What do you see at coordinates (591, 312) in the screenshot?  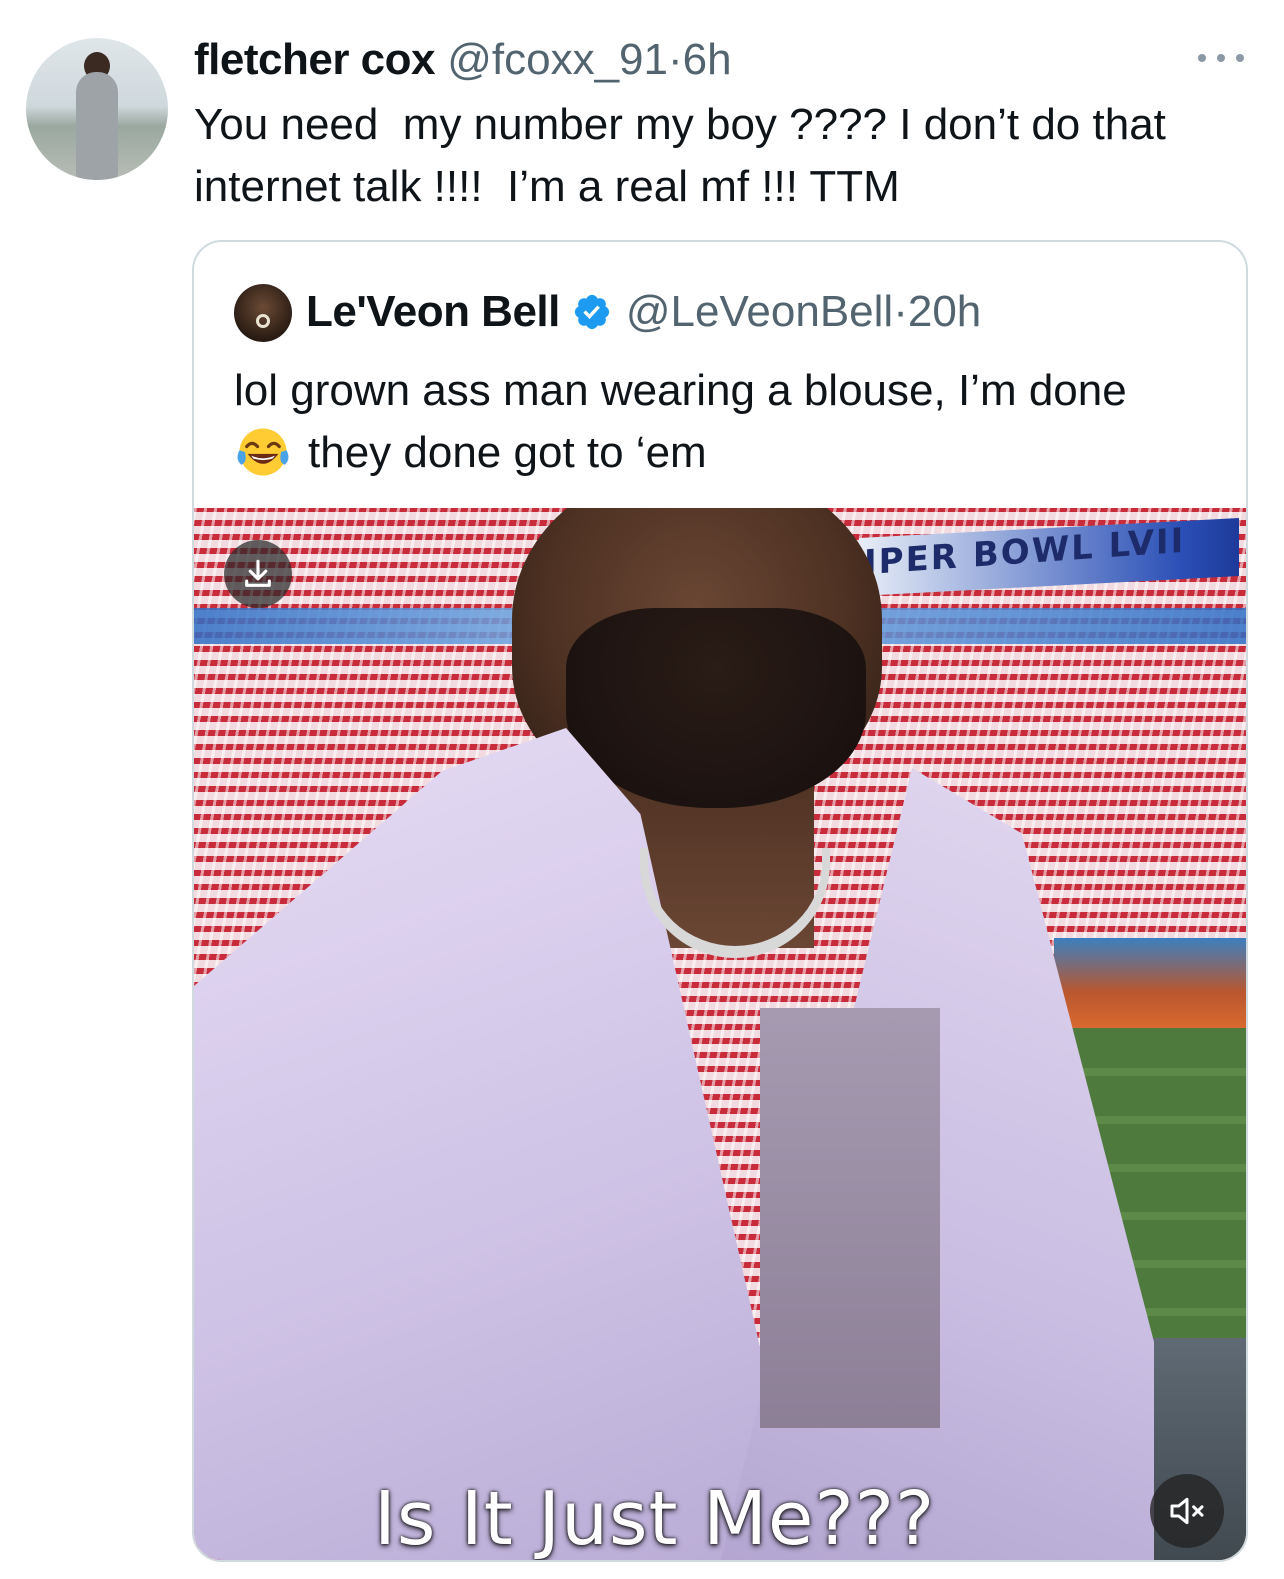 I see `verified-badge-icon` at bounding box center [591, 312].